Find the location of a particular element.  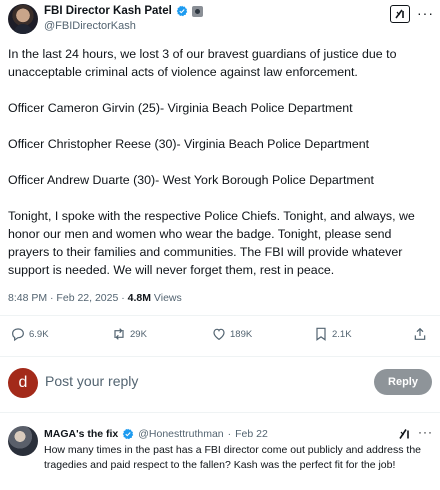

like-count: 189K is located at coordinates (241, 334).